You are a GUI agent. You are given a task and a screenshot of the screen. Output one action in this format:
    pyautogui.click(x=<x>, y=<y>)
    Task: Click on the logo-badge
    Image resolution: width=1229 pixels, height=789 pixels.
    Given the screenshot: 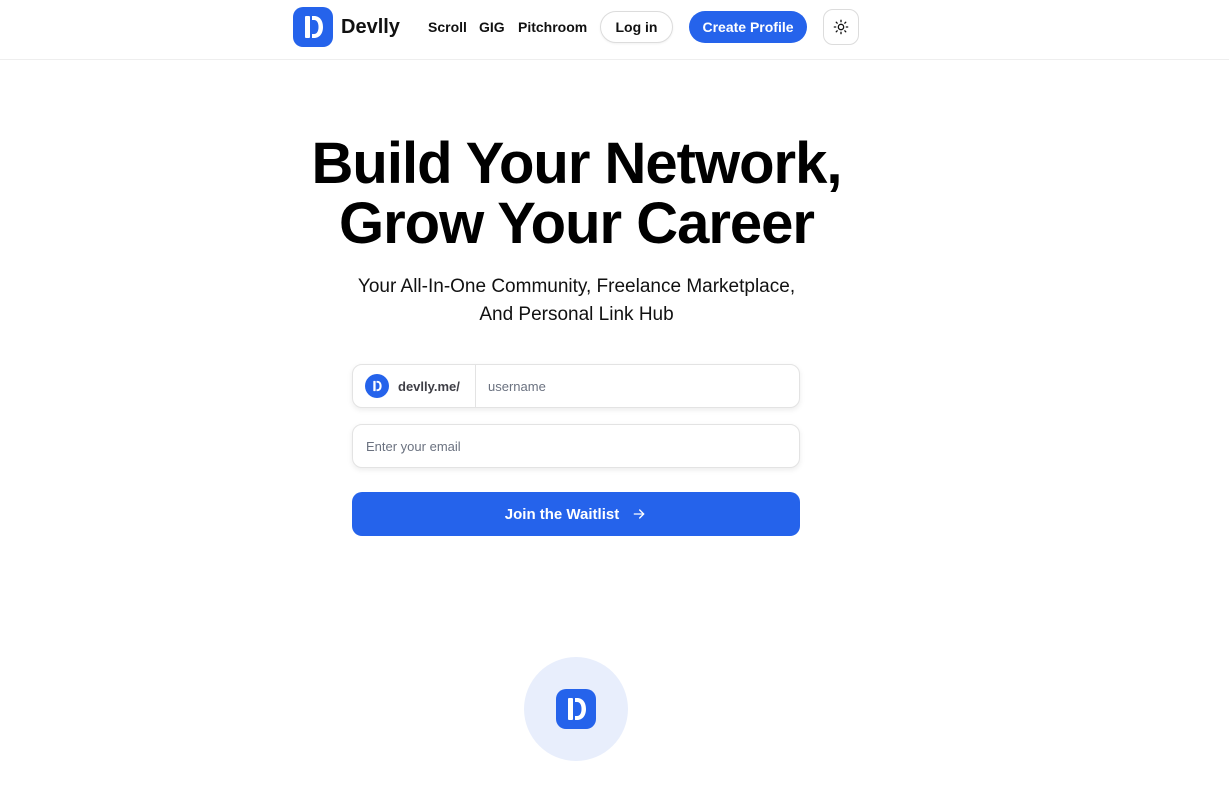 What is the action you would take?
    pyautogui.click(x=576, y=709)
    